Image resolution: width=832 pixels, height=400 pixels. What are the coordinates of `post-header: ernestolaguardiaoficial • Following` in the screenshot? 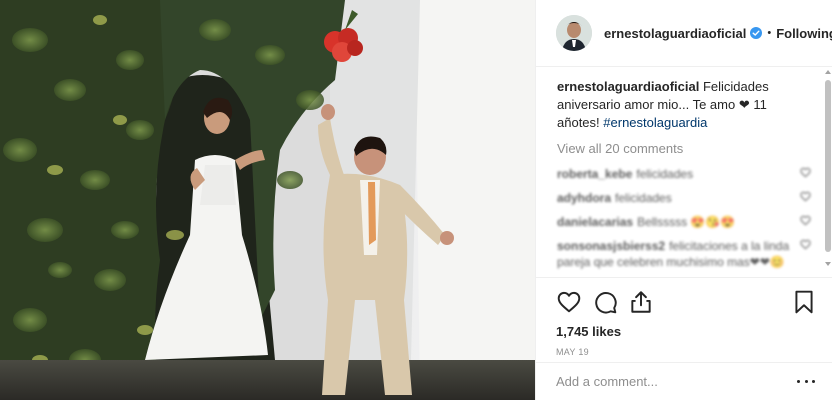 It's located at (684, 33).